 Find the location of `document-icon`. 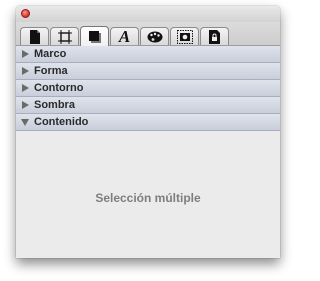

document-icon is located at coordinates (34, 36).